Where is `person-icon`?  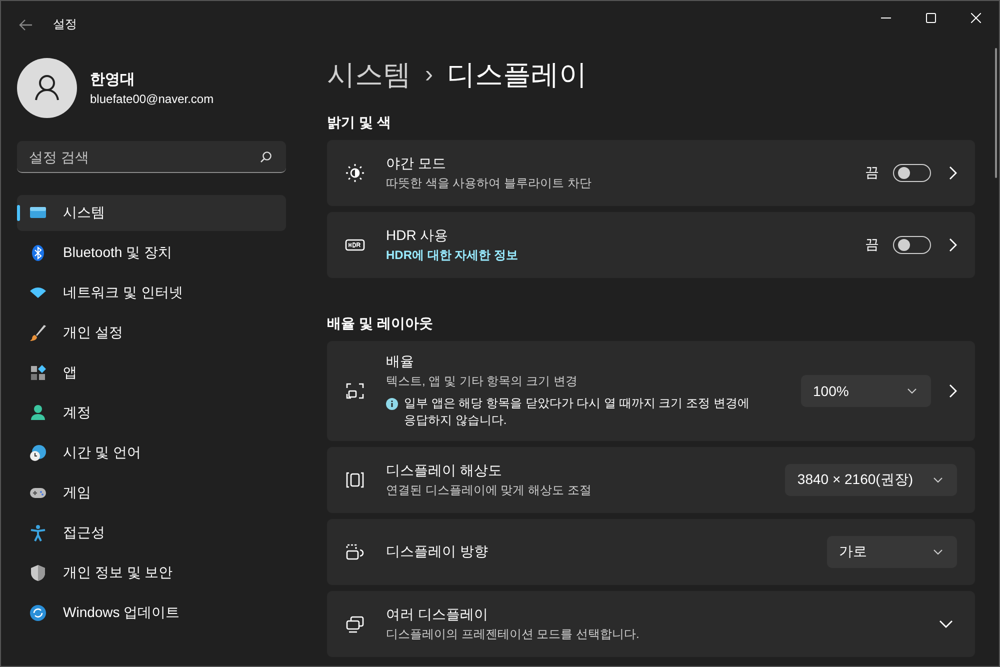 person-icon is located at coordinates (38, 413).